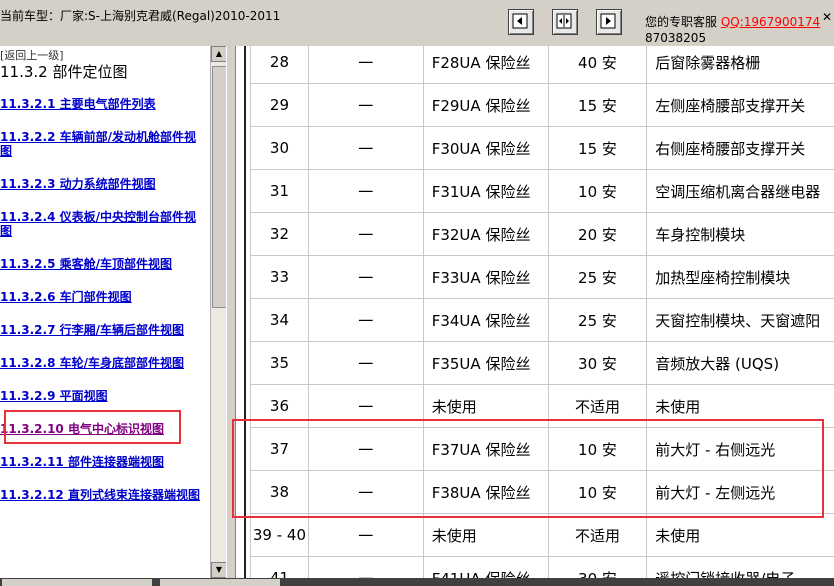 The height and width of the screenshot is (586, 834). I want to click on table-cell: 左侧座椅腰部支撑开关, so click(740, 105).